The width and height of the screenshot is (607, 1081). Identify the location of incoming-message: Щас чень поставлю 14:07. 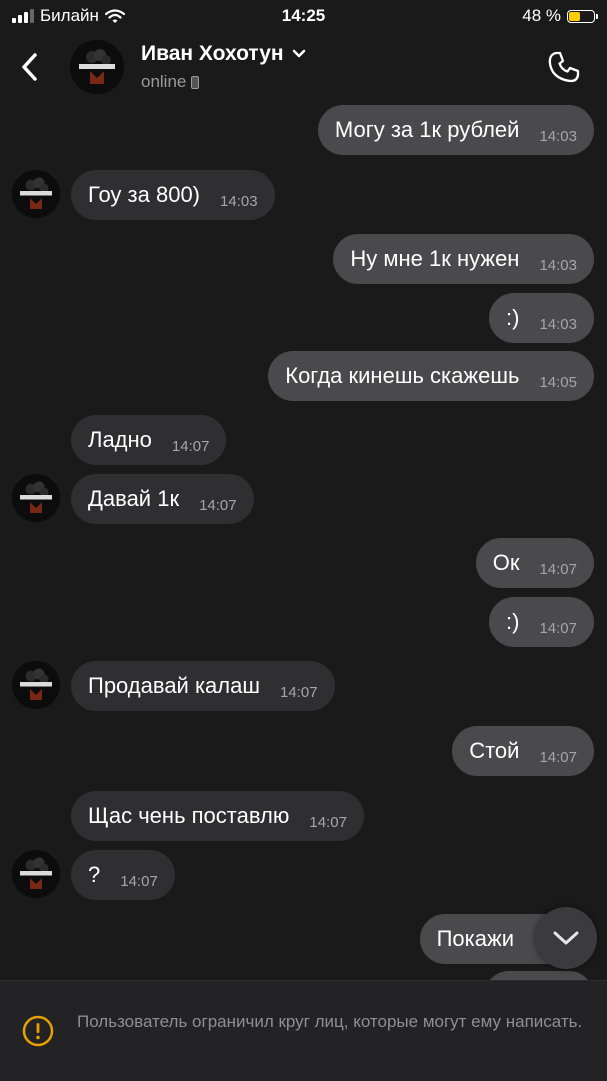
(217, 816).